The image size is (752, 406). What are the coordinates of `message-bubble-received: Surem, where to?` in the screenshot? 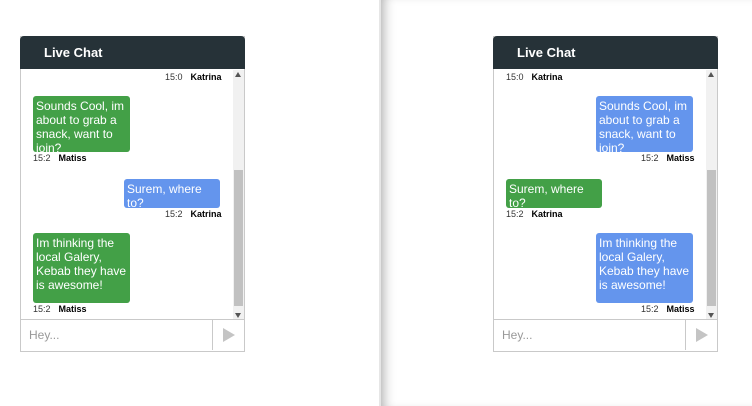 It's located at (554, 194).